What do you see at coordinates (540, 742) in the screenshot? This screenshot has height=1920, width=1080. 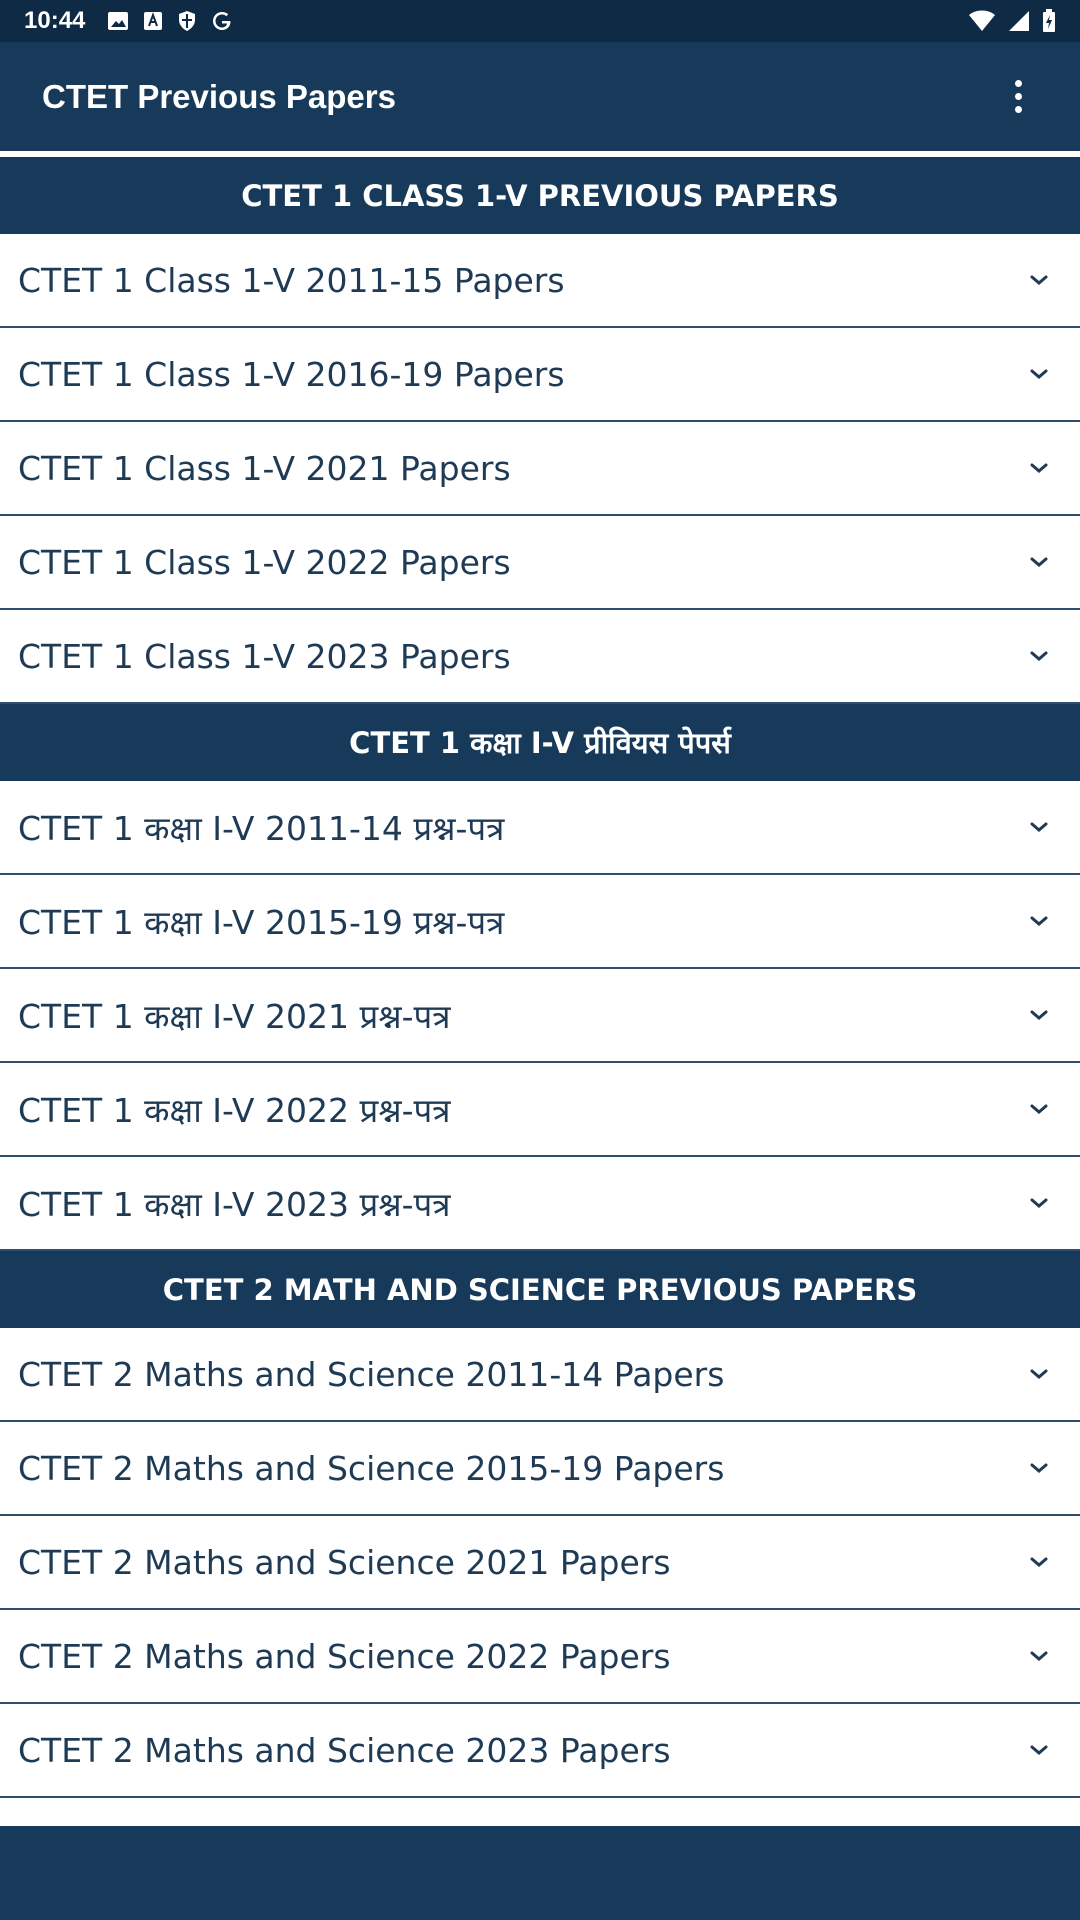 I see `section-header-ctet1-hindi: CTET 1 कक्षा I-V प्रीवियस पेपर्स` at bounding box center [540, 742].